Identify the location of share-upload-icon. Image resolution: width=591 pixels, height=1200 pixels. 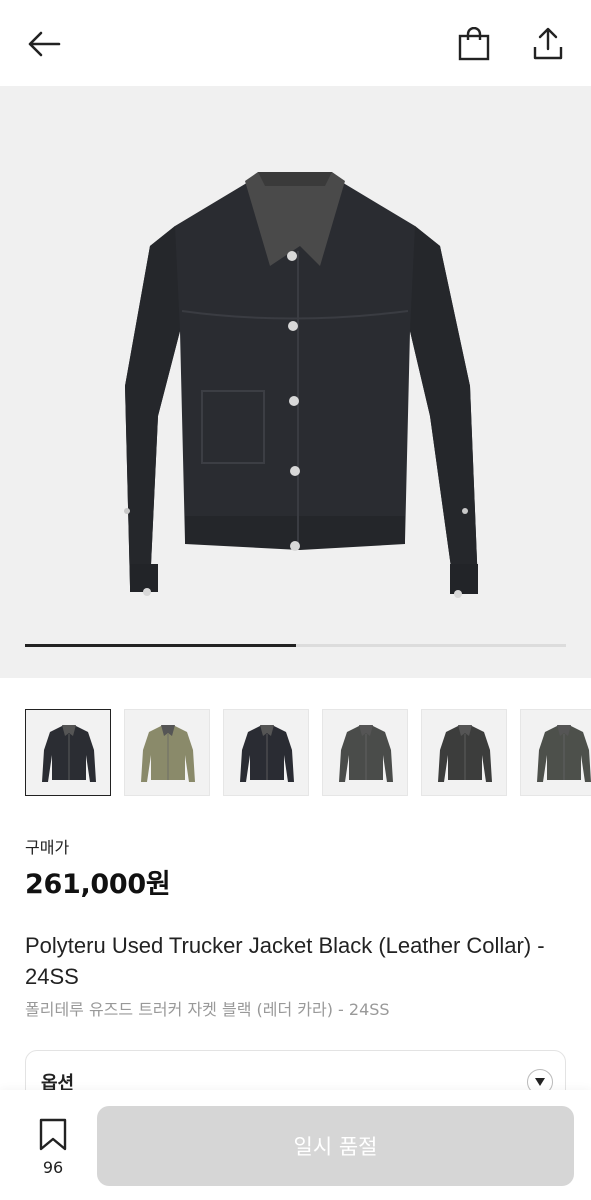
(548, 43).